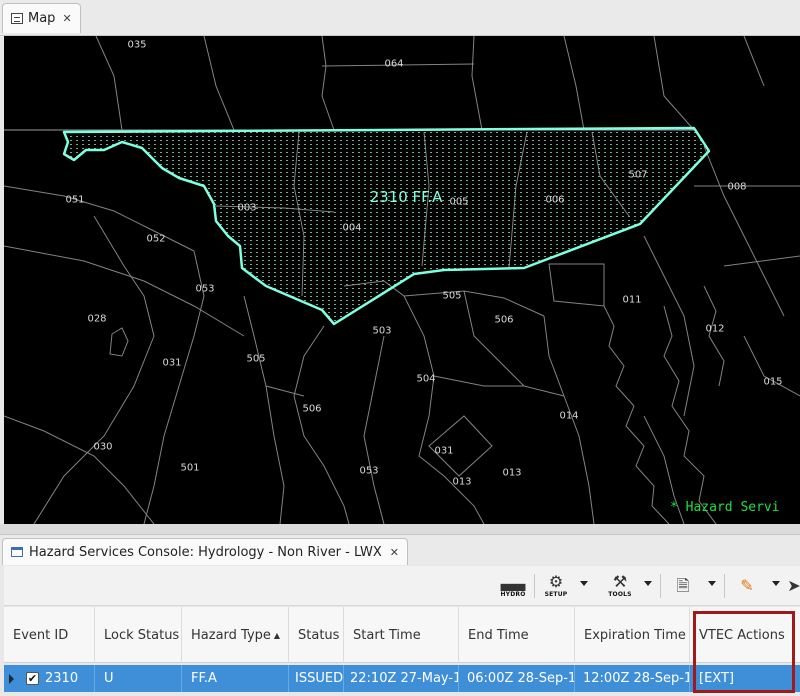 This screenshot has width=800, height=696. Describe the element at coordinates (725, 507) in the screenshot. I see `map-legend: * Hazard Servi` at that location.